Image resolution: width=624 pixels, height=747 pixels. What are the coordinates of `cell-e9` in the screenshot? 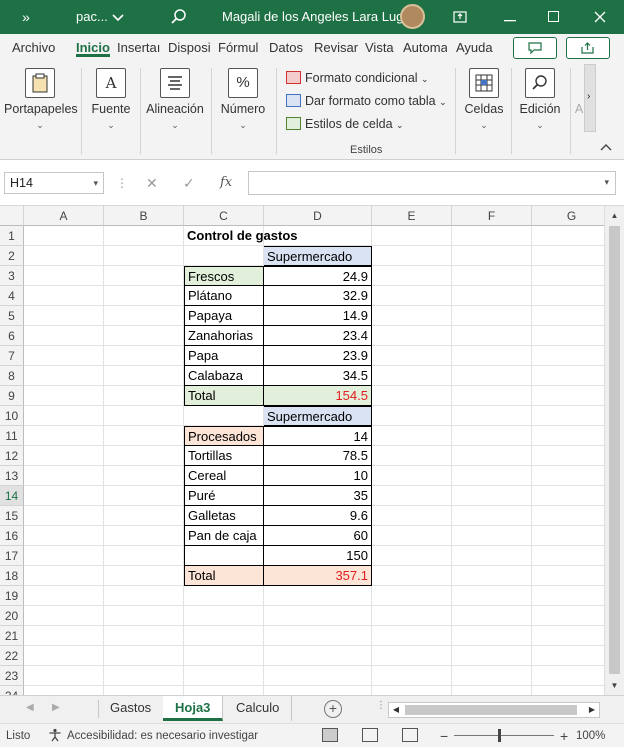 It's located at (412, 396).